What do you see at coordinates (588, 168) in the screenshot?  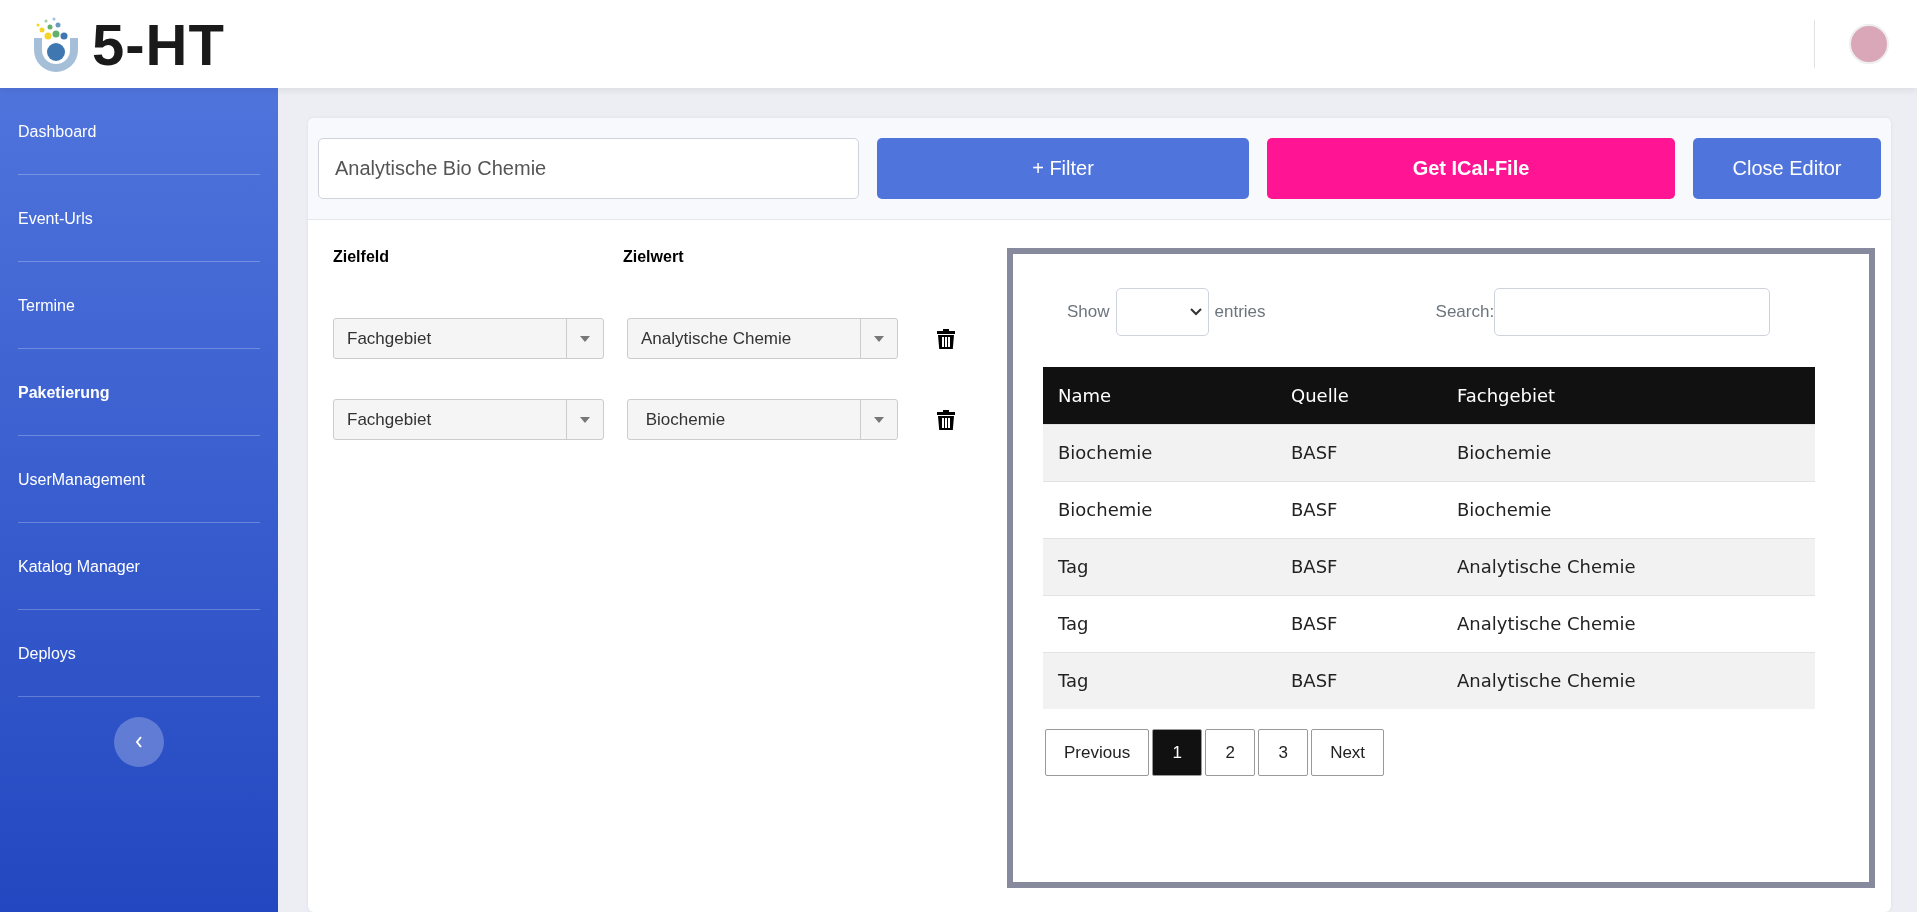 I see `name-input-field: Analytische Bio Chemie` at bounding box center [588, 168].